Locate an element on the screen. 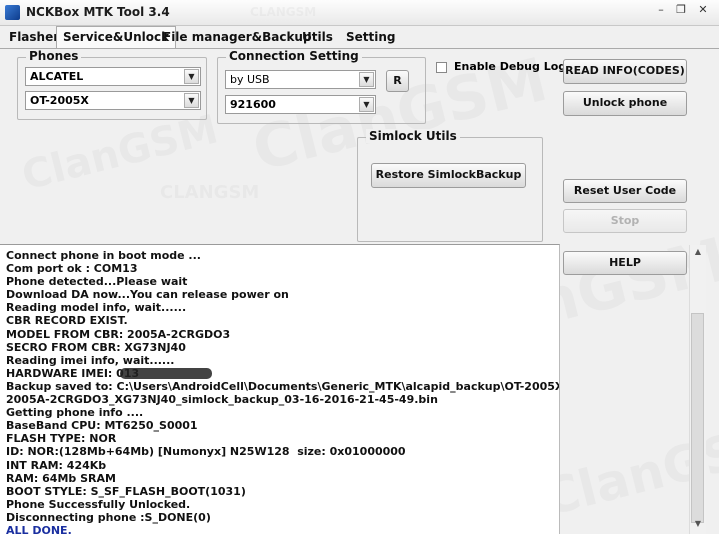 The image size is (719, 534). help-button: HELP is located at coordinates (625, 263).